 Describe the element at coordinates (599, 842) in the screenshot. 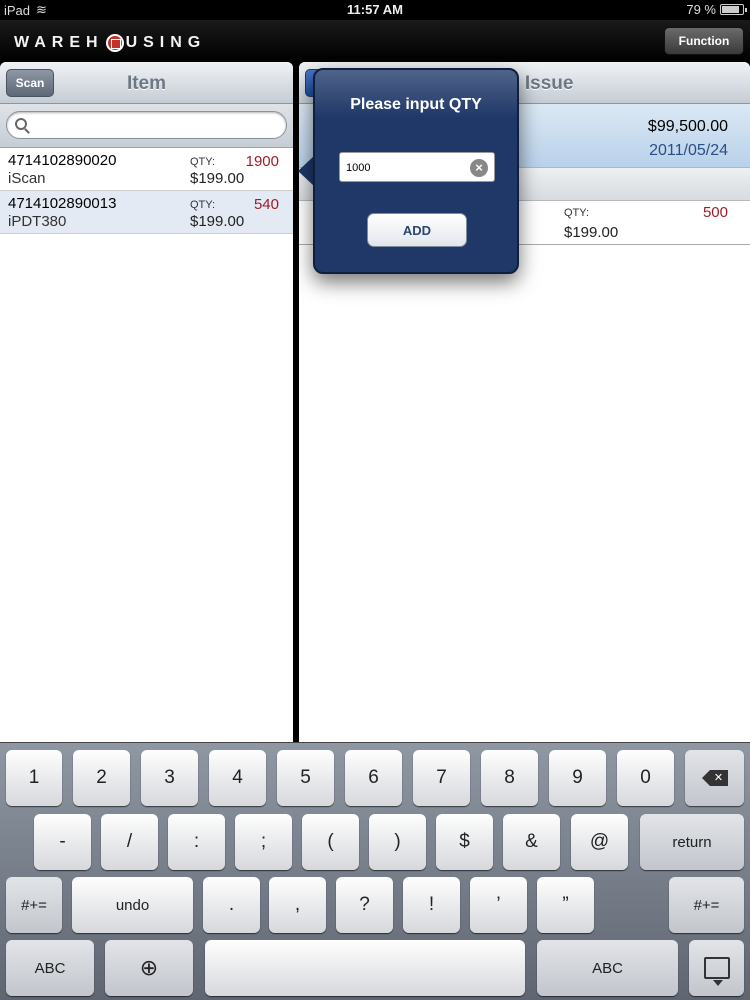

I see `key-at: @` at that location.